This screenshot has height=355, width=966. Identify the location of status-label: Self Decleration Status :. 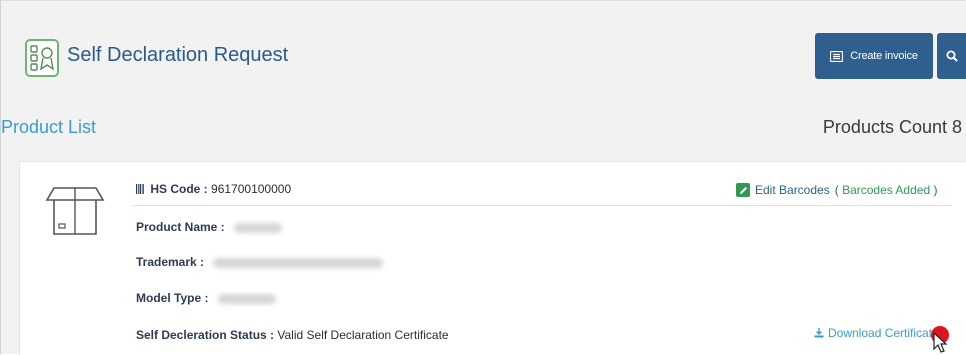
(205, 335).